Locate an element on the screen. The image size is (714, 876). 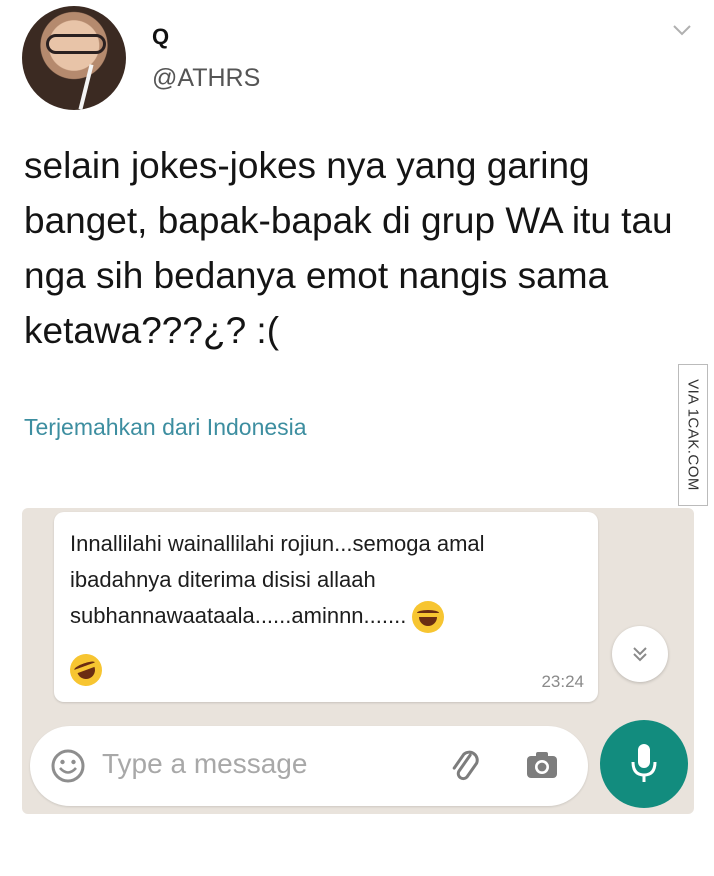
display-name: Q is located at coordinates (160, 37).